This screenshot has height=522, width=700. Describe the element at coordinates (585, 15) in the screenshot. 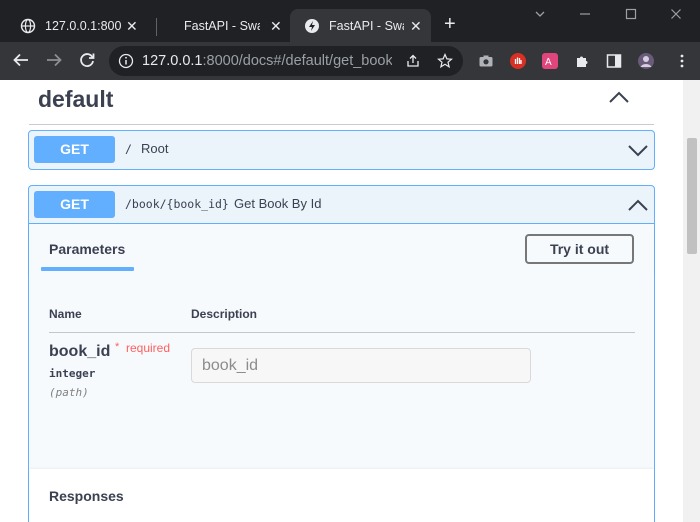

I see `minimize-icon` at that location.